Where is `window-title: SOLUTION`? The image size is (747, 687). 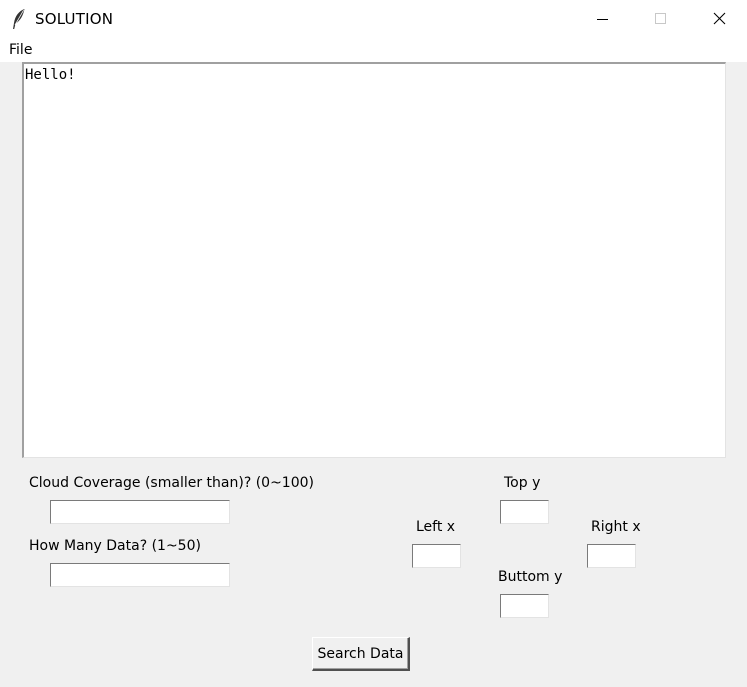 window-title: SOLUTION is located at coordinates (74, 19).